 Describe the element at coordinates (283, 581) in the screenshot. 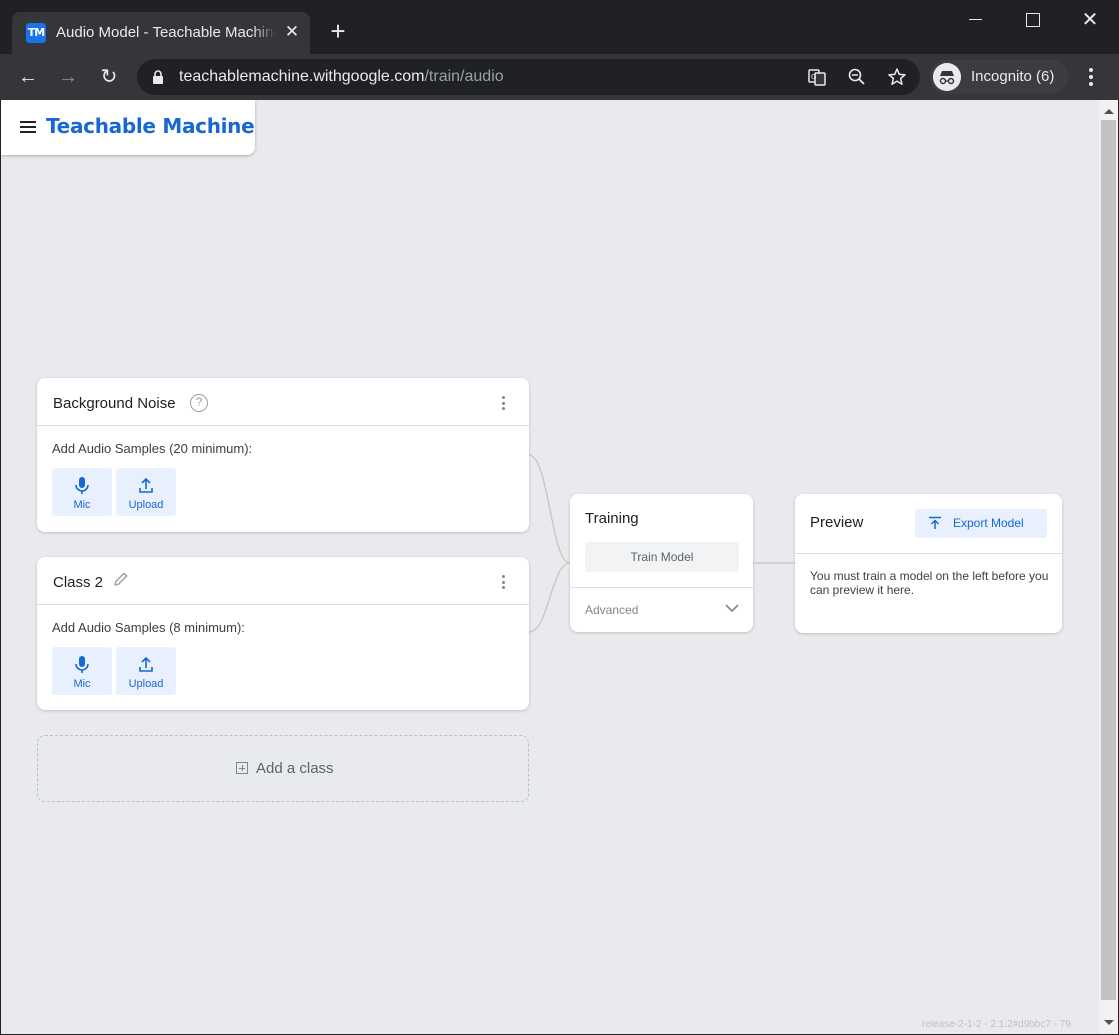

I see `class-card-header: Class 2` at that location.